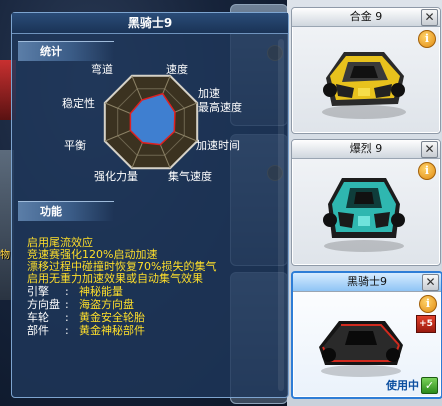 The height and width of the screenshot is (406, 442). I want to click on car-card-title: 合金 9, so click(366, 17).